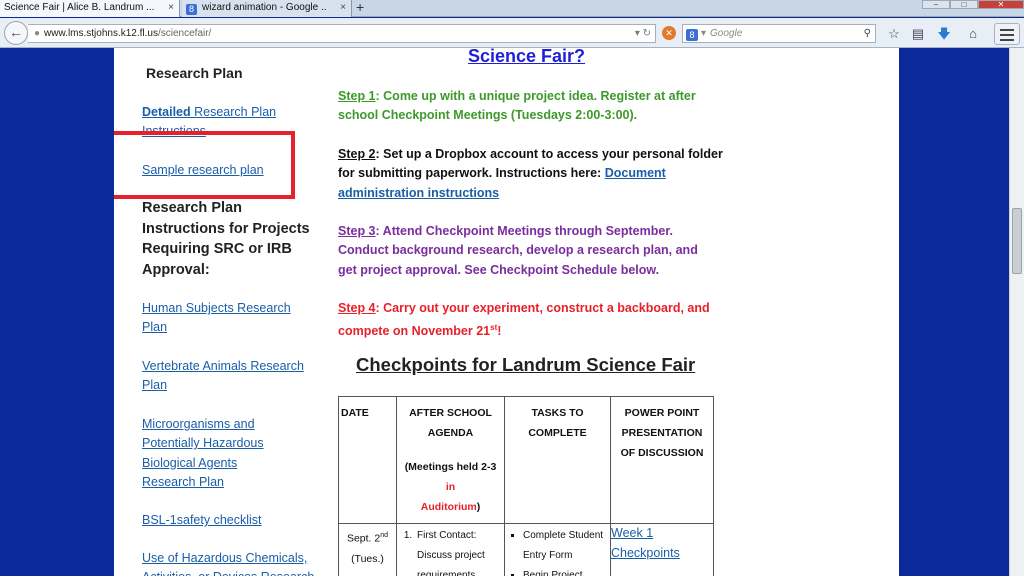 Image resolution: width=1024 pixels, height=576 pixels. I want to click on google-favicon-icon: 8, so click(191, 9).